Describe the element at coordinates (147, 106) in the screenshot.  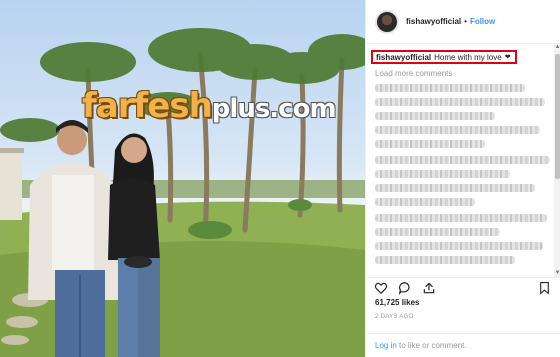
I see `watermark-main: farfesh` at that location.